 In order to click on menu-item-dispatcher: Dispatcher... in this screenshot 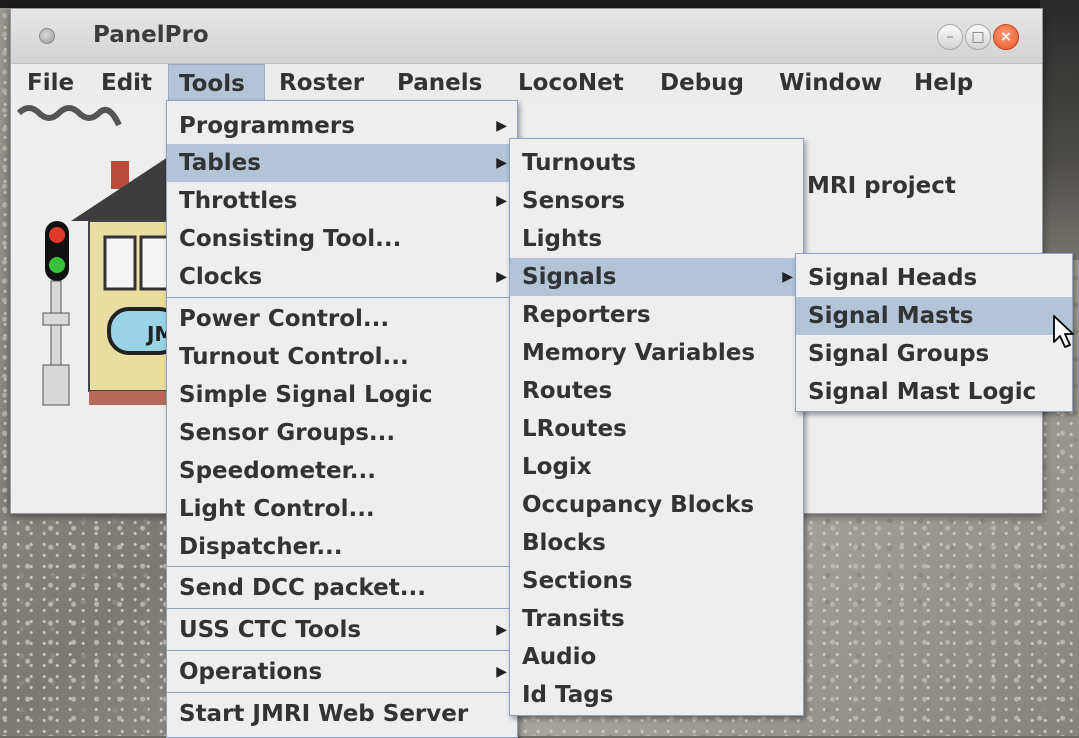, I will do `click(342, 547)`.